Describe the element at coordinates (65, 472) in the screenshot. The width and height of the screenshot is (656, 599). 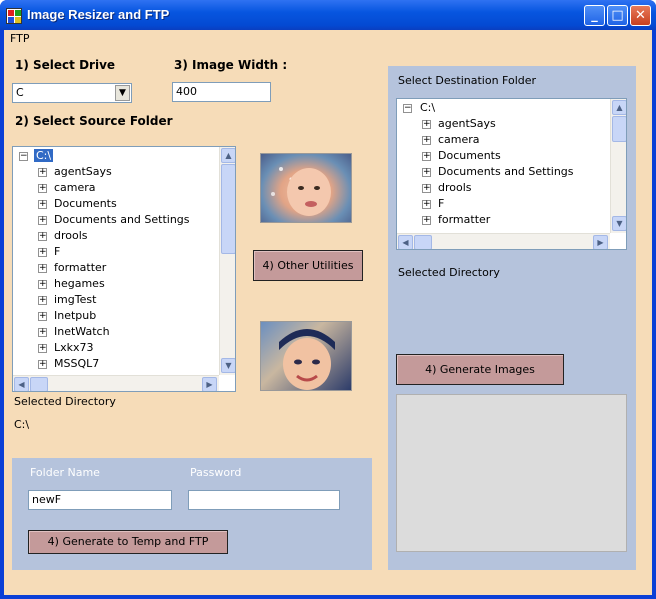
I see `folder-name-label: Folder Name` at that location.